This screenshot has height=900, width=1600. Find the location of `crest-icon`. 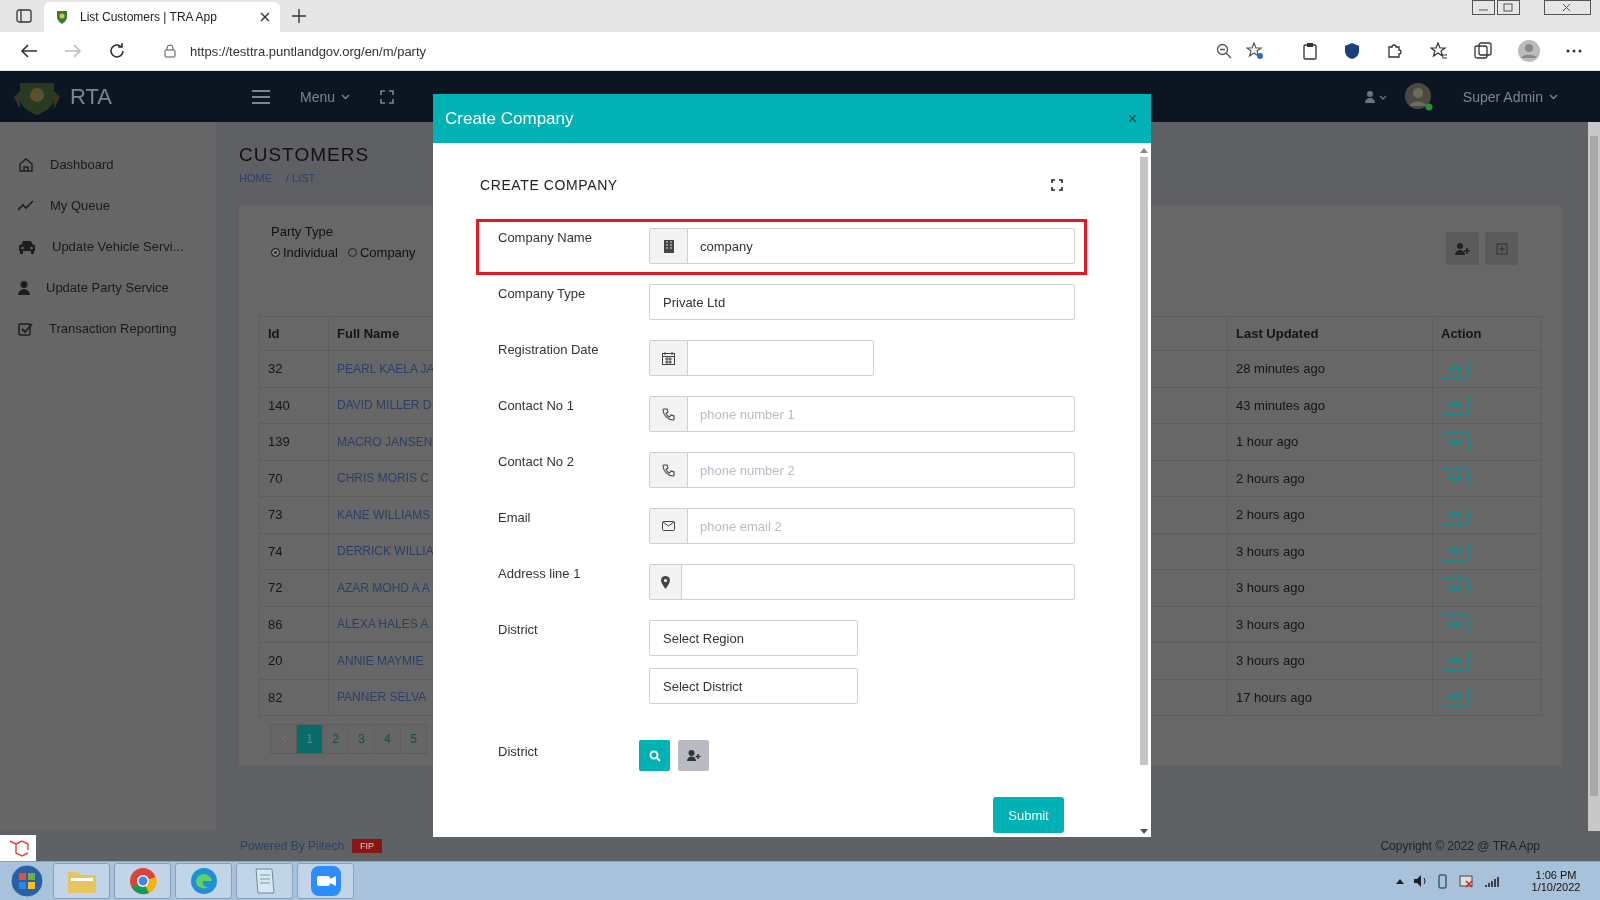

crest-icon is located at coordinates (62, 17).